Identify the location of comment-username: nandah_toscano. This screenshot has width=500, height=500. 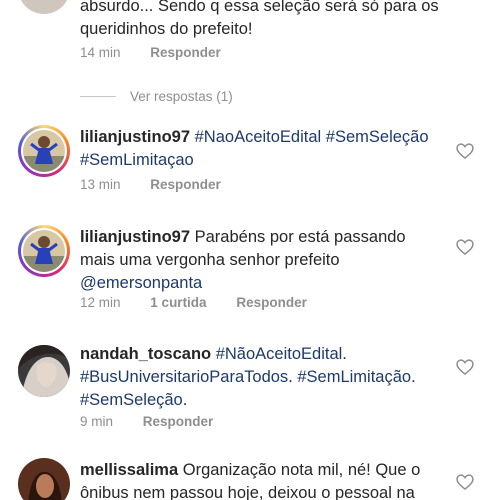
(145, 354).